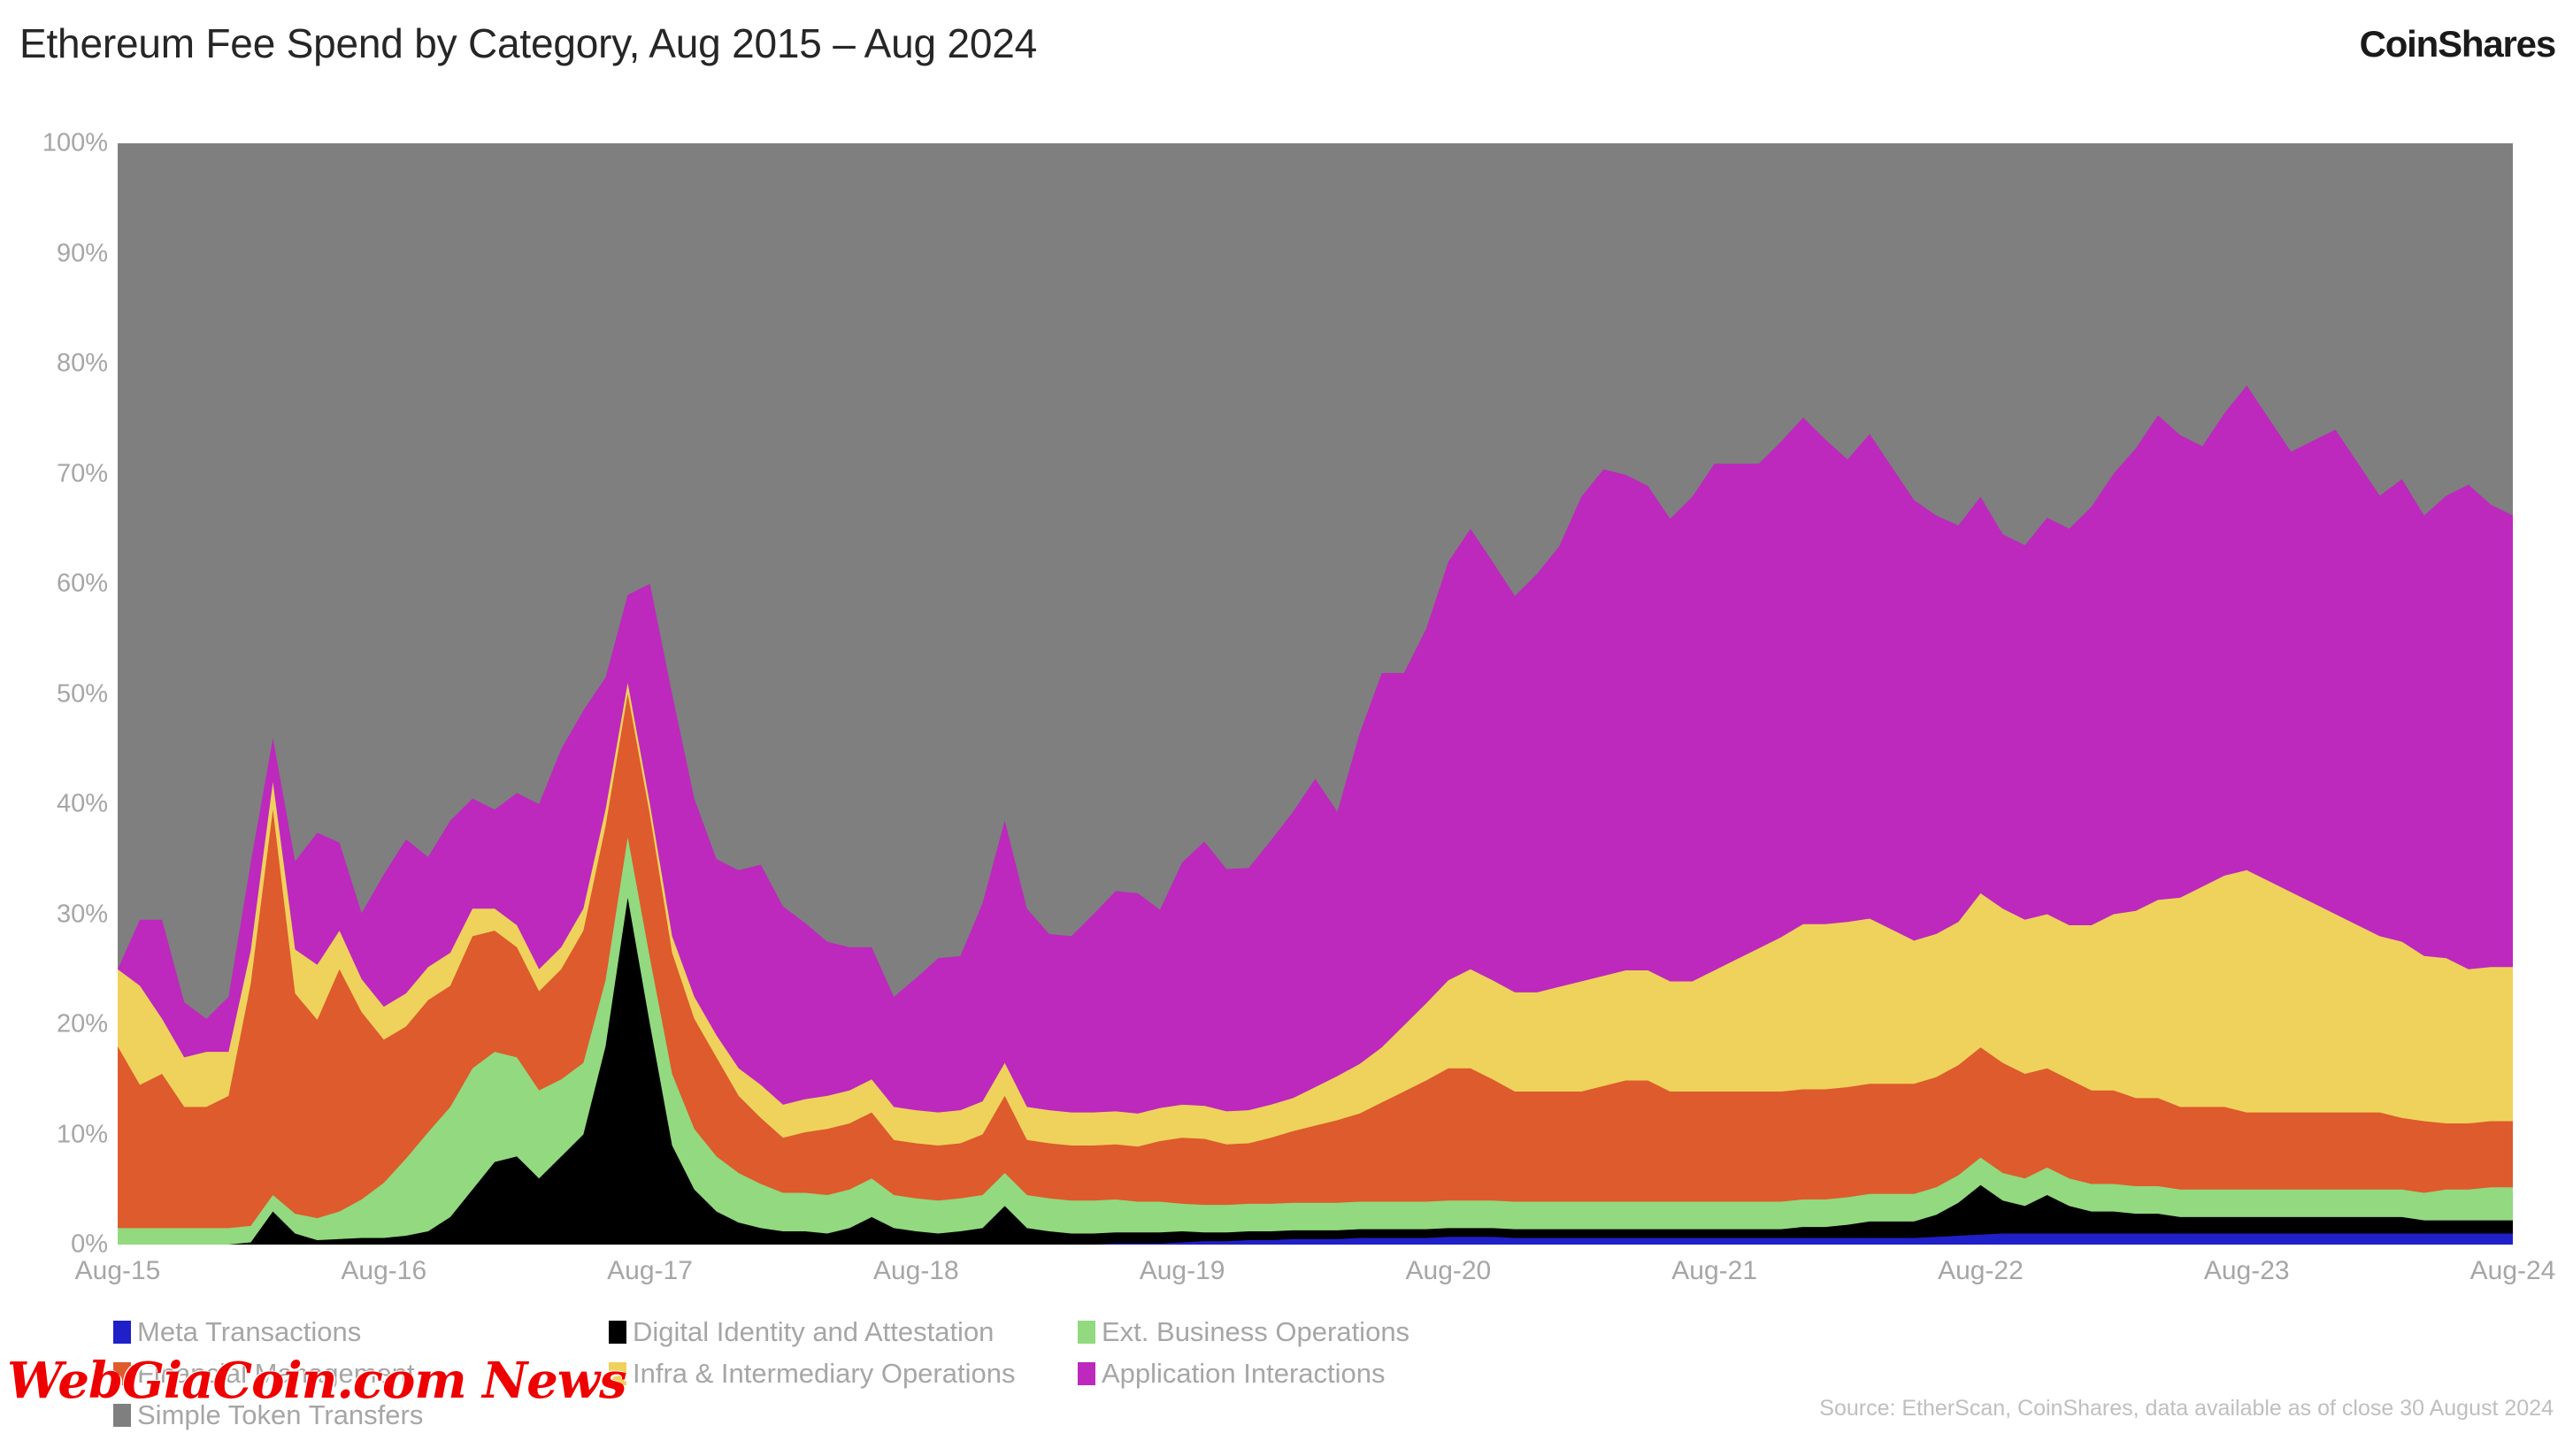 This screenshot has height=1456, width=2573. What do you see at coordinates (1256, 1331) in the screenshot?
I see `legend-label: Ext. Business Operations` at bounding box center [1256, 1331].